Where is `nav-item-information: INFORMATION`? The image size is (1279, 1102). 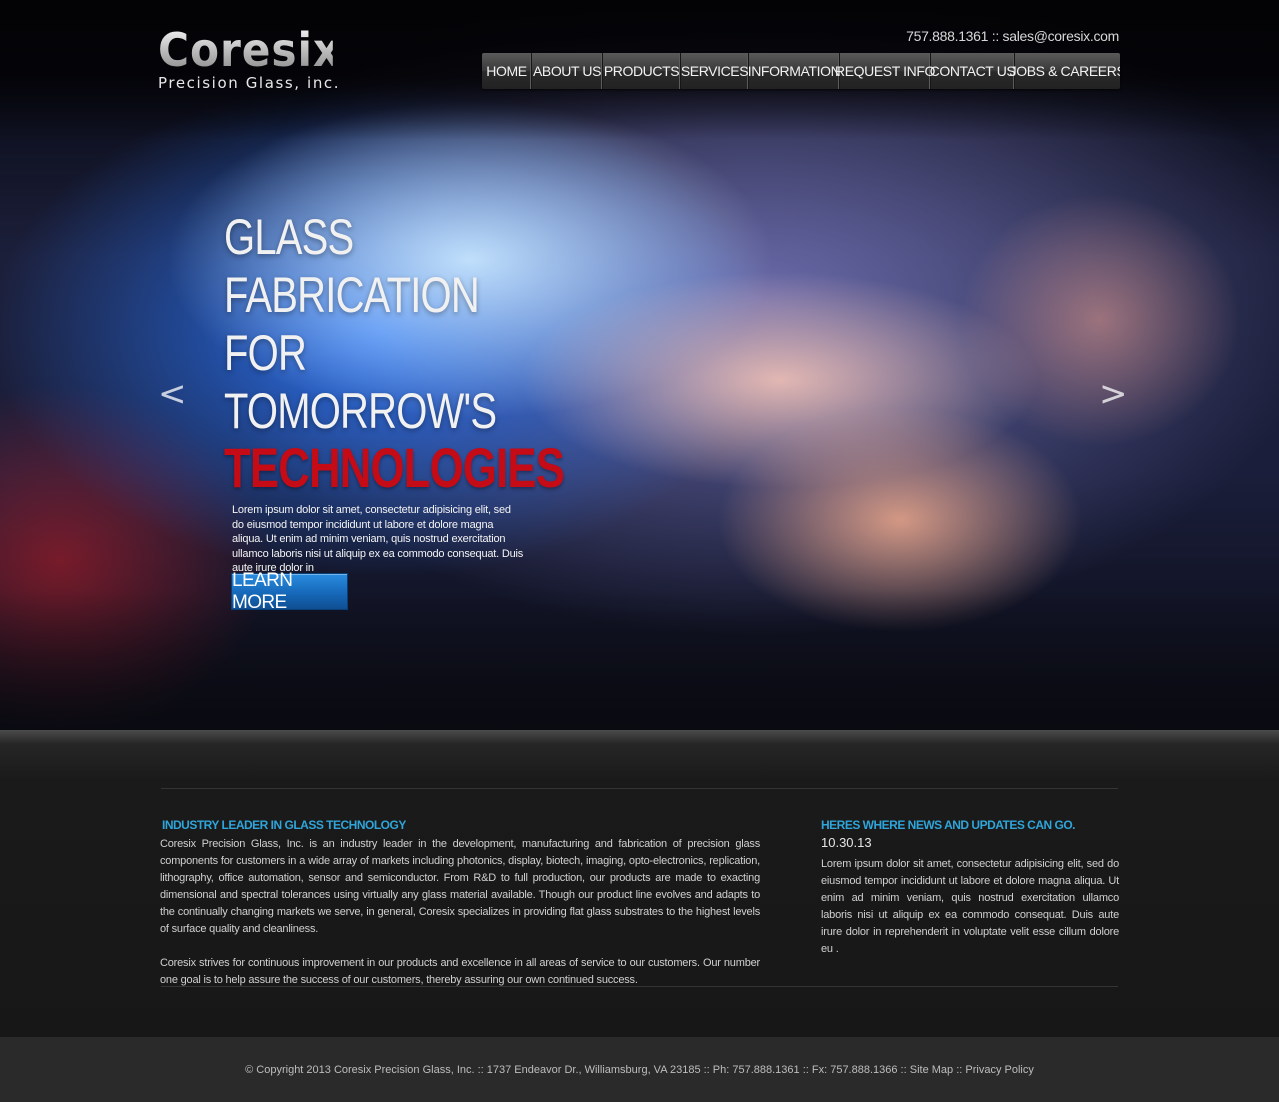
nav-item-information: INFORMATION is located at coordinates (794, 71).